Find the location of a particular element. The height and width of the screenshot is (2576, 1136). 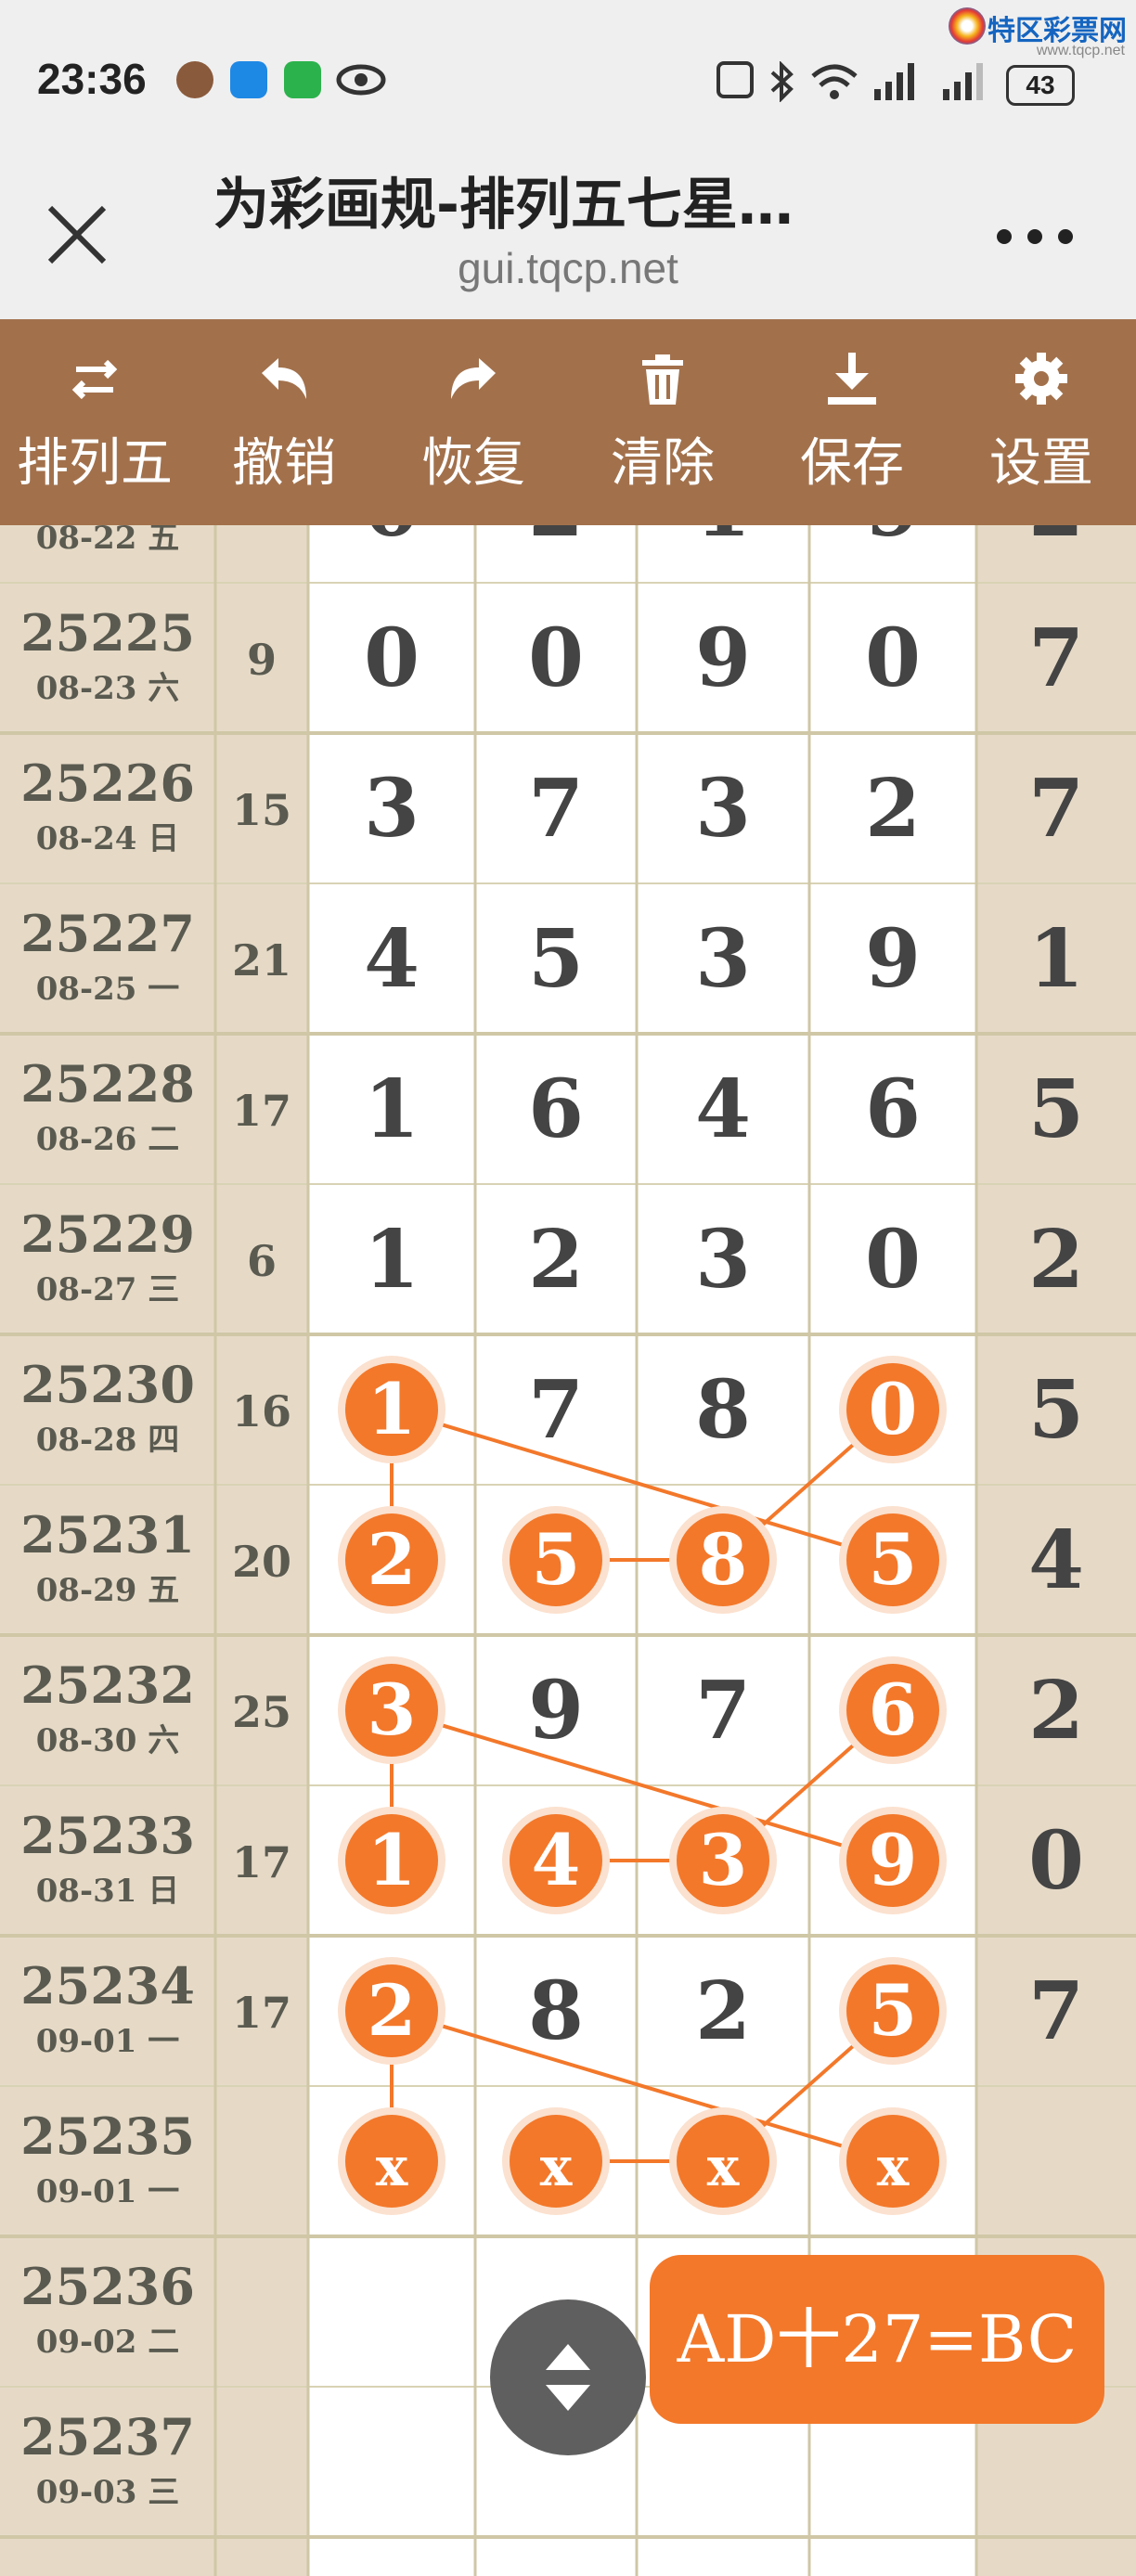

last-digit: 1 is located at coordinates (1056, 959).